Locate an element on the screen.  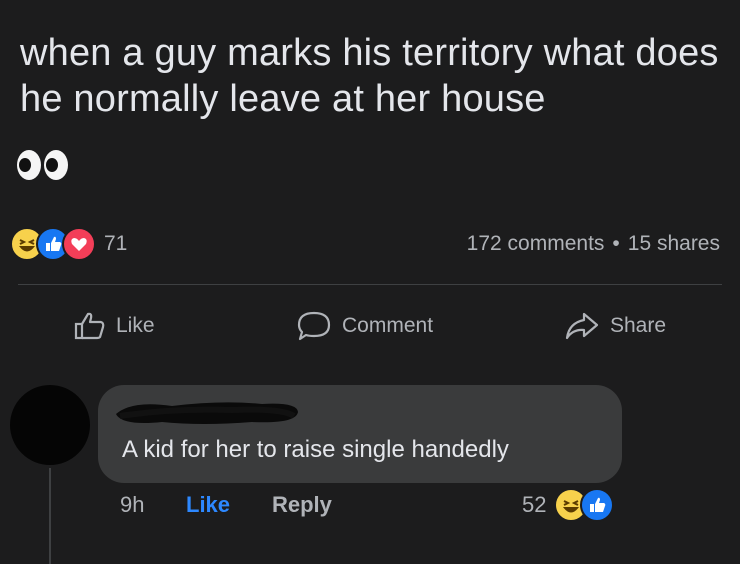
engagement-stats: 172 comments • 15 shares is located at coordinates (593, 244).